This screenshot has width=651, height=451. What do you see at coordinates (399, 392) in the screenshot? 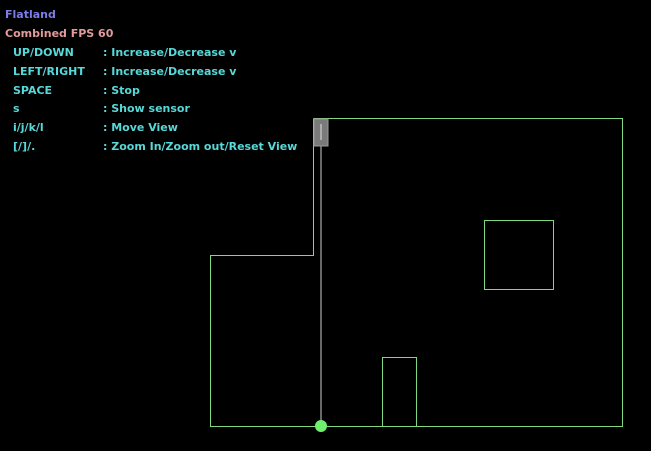
I see `pillar-obstacle` at bounding box center [399, 392].